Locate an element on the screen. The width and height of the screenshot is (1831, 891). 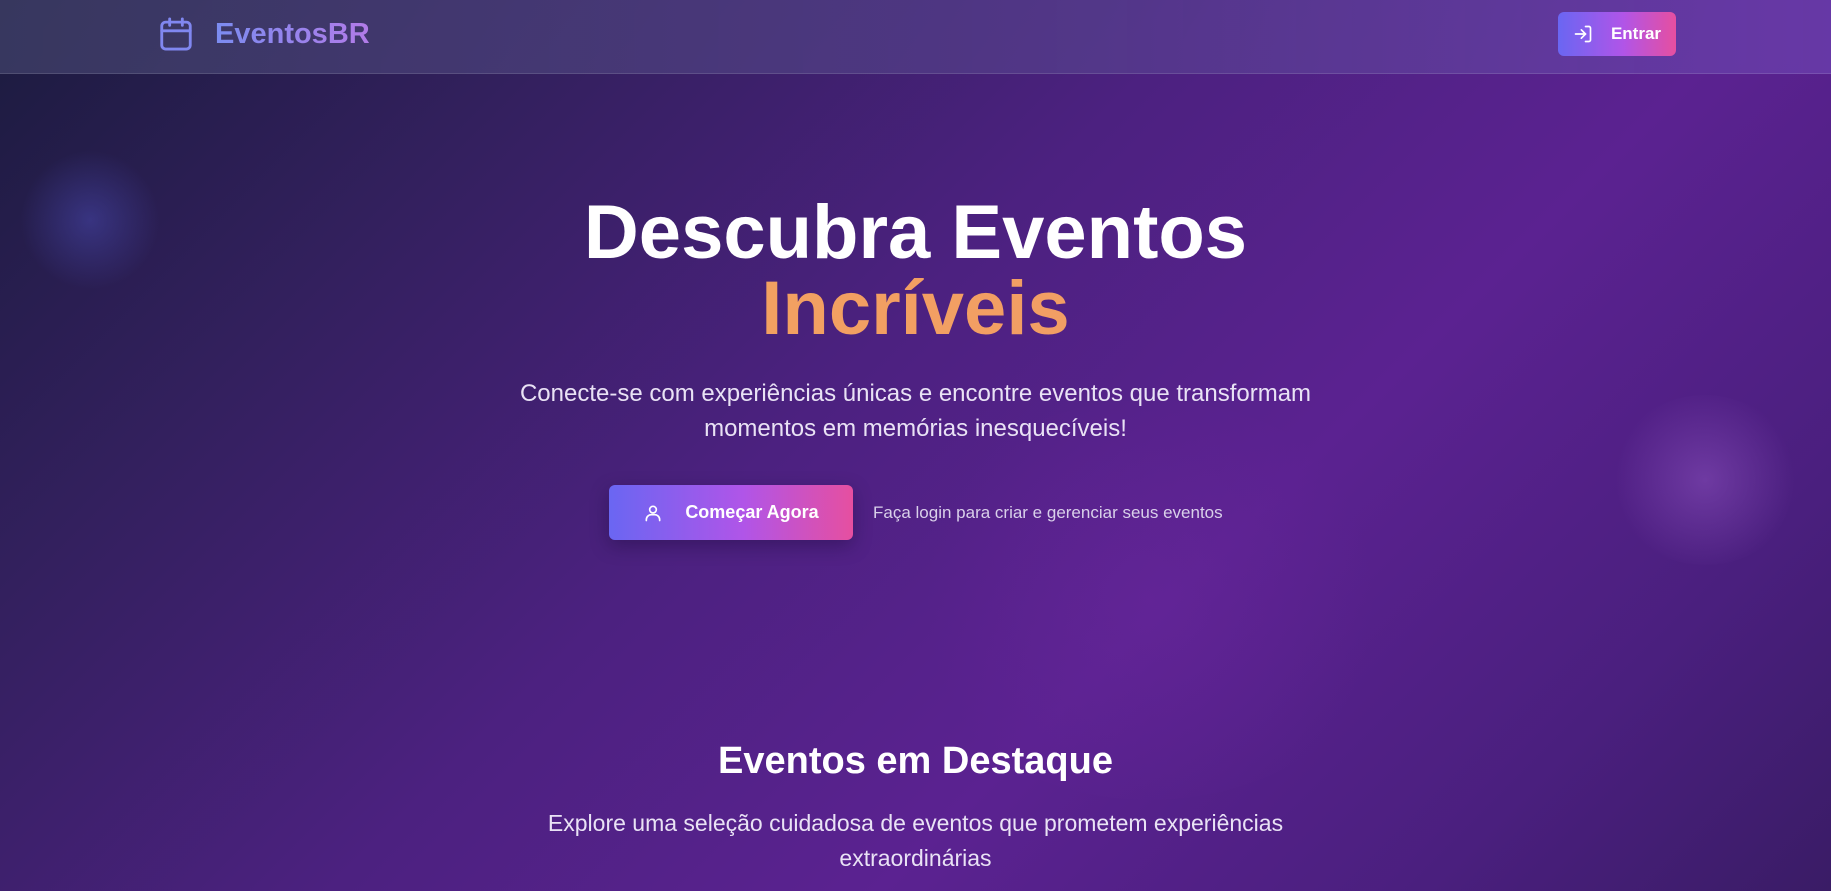
get-started-button: Começar Agora is located at coordinates (731, 512).